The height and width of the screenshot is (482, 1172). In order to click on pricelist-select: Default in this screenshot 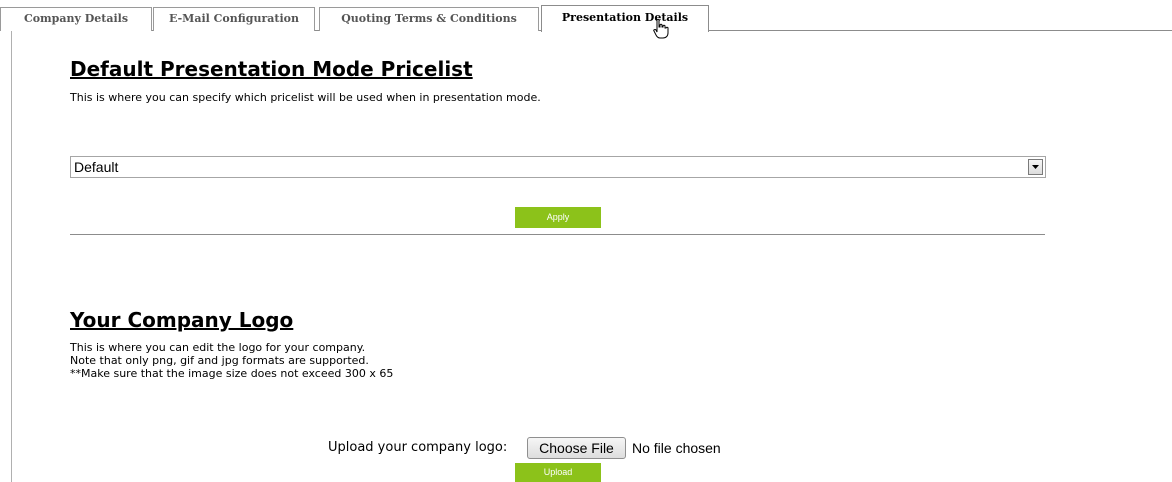, I will do `click(558, 167)`.